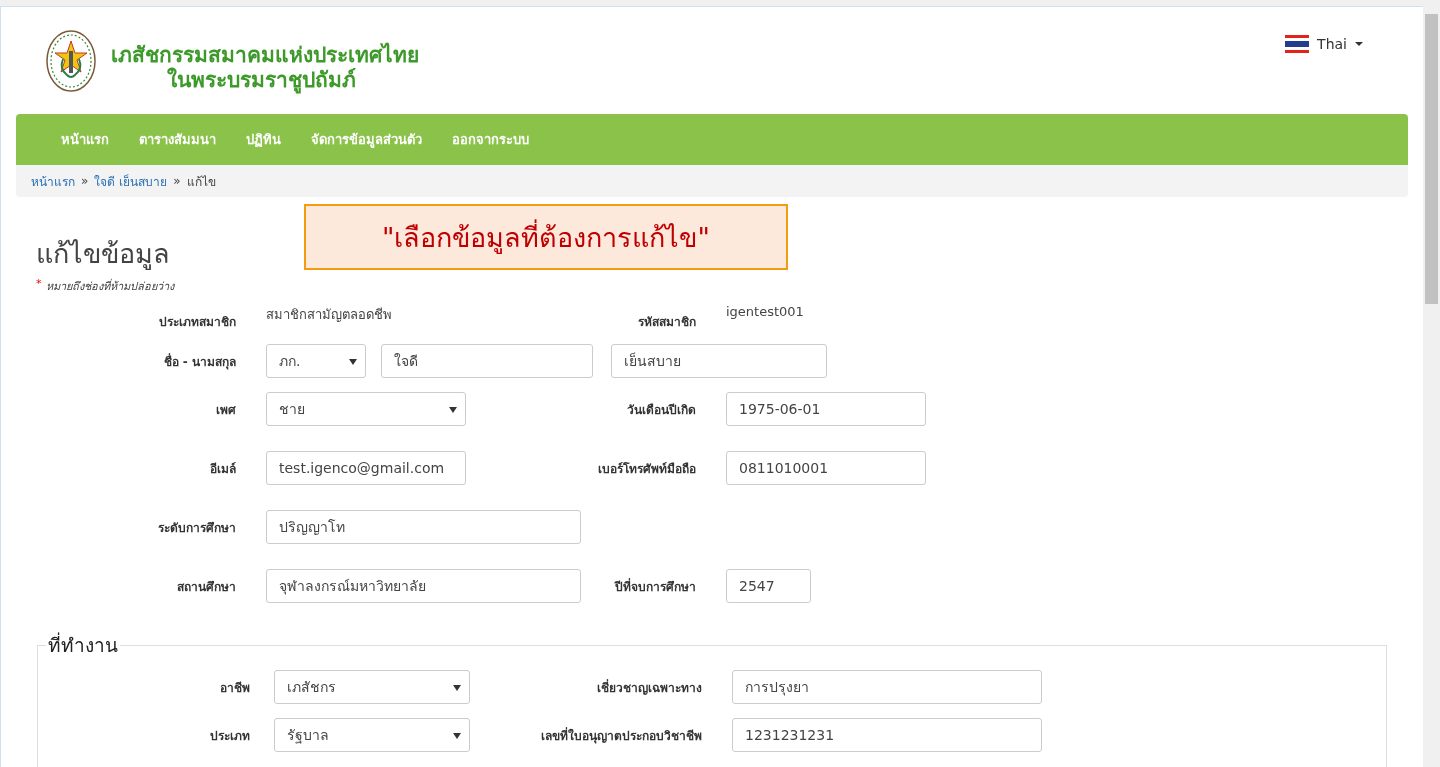 The width and height of the screenshot is (1440, 767). I want to click on required-mark: *, so click(39, 284).